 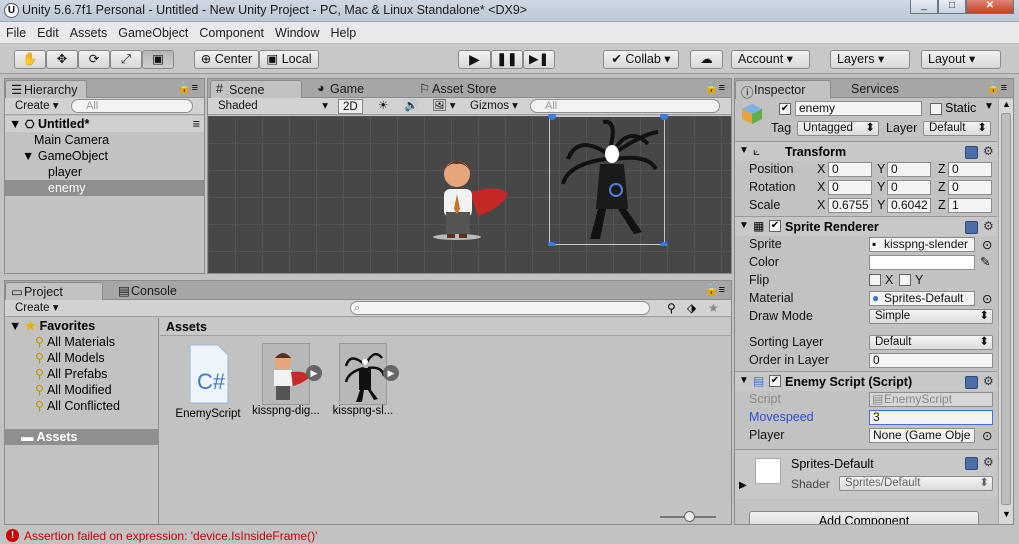 What do you see at coordinates (62, 59) in the screenshot?
I see `move-tool-icon: ✥` at bounding box center [62, 59].